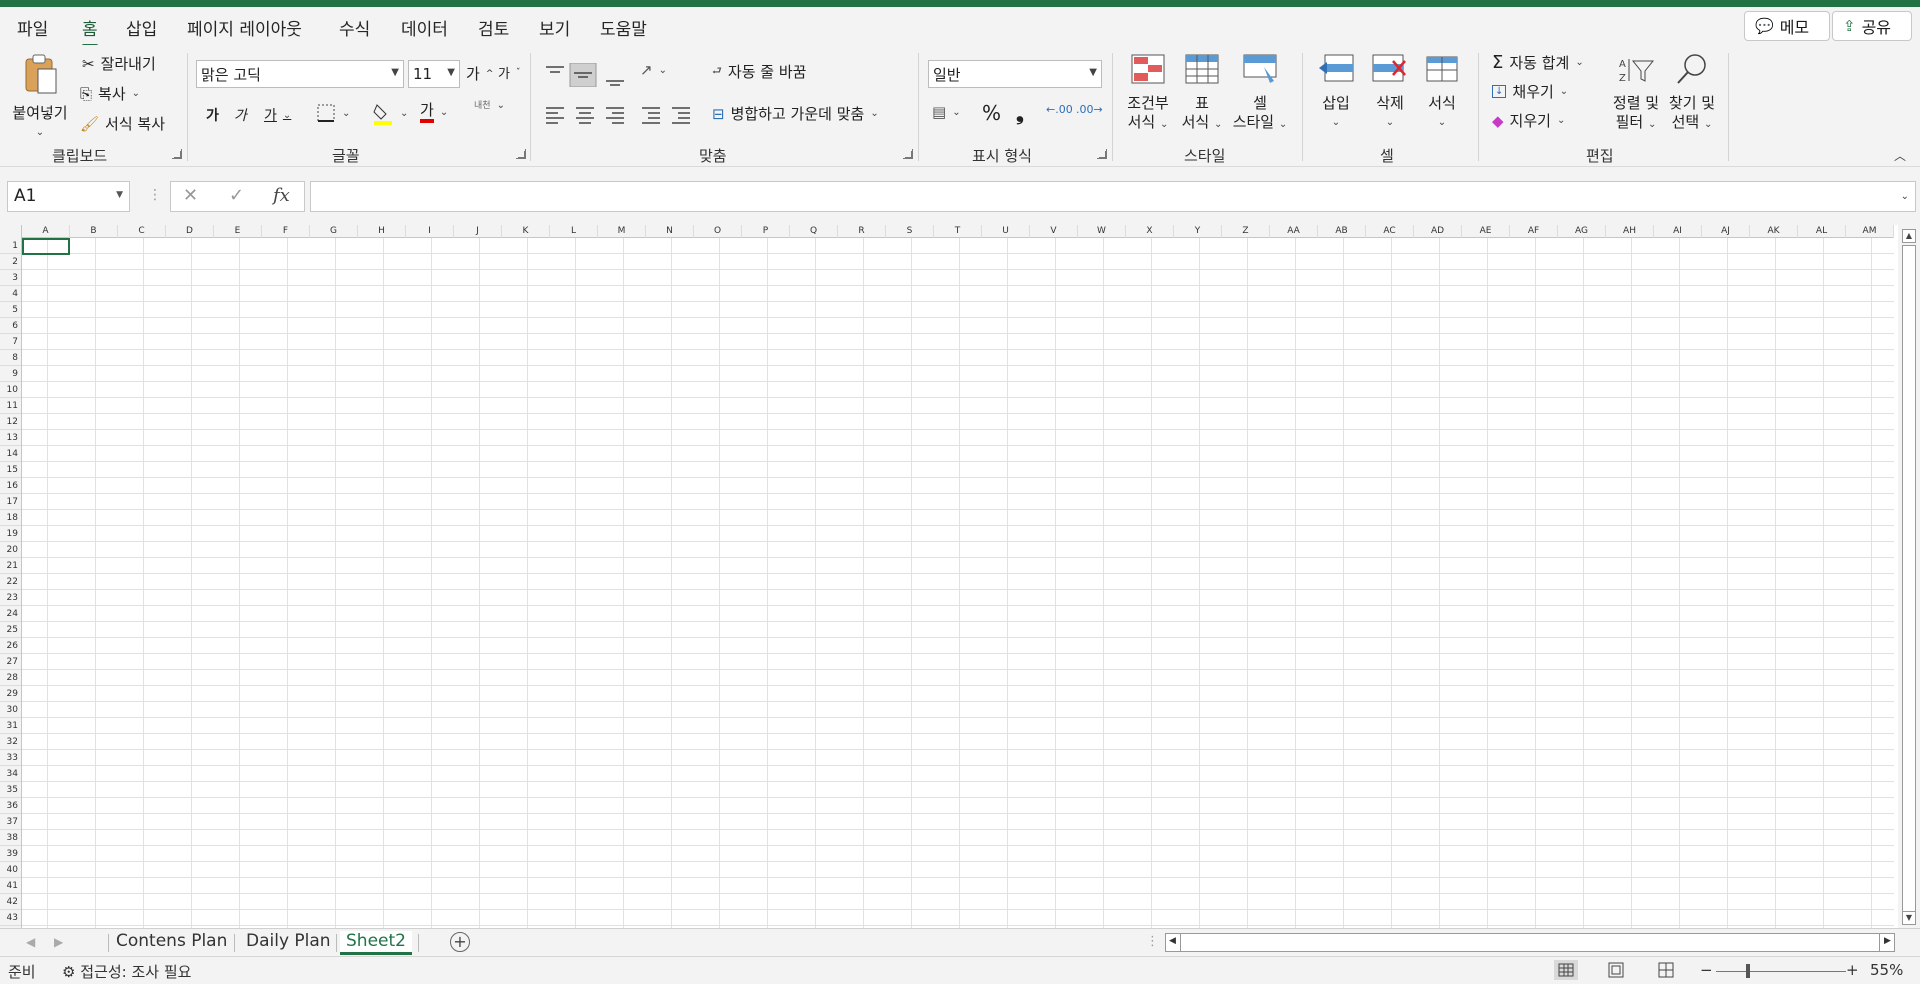  What do you see at coordinates (1534, 231) in the screenshot?
I see `column-header: AF` at bounding box center [1534, 231].